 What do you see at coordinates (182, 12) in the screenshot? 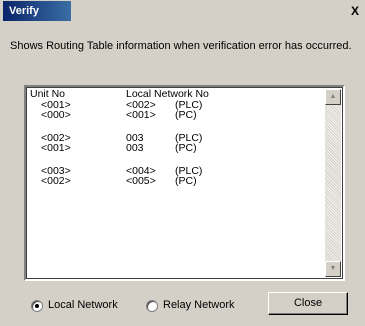
I see `title-bar: Verify X` at bounding box center [182, 12].